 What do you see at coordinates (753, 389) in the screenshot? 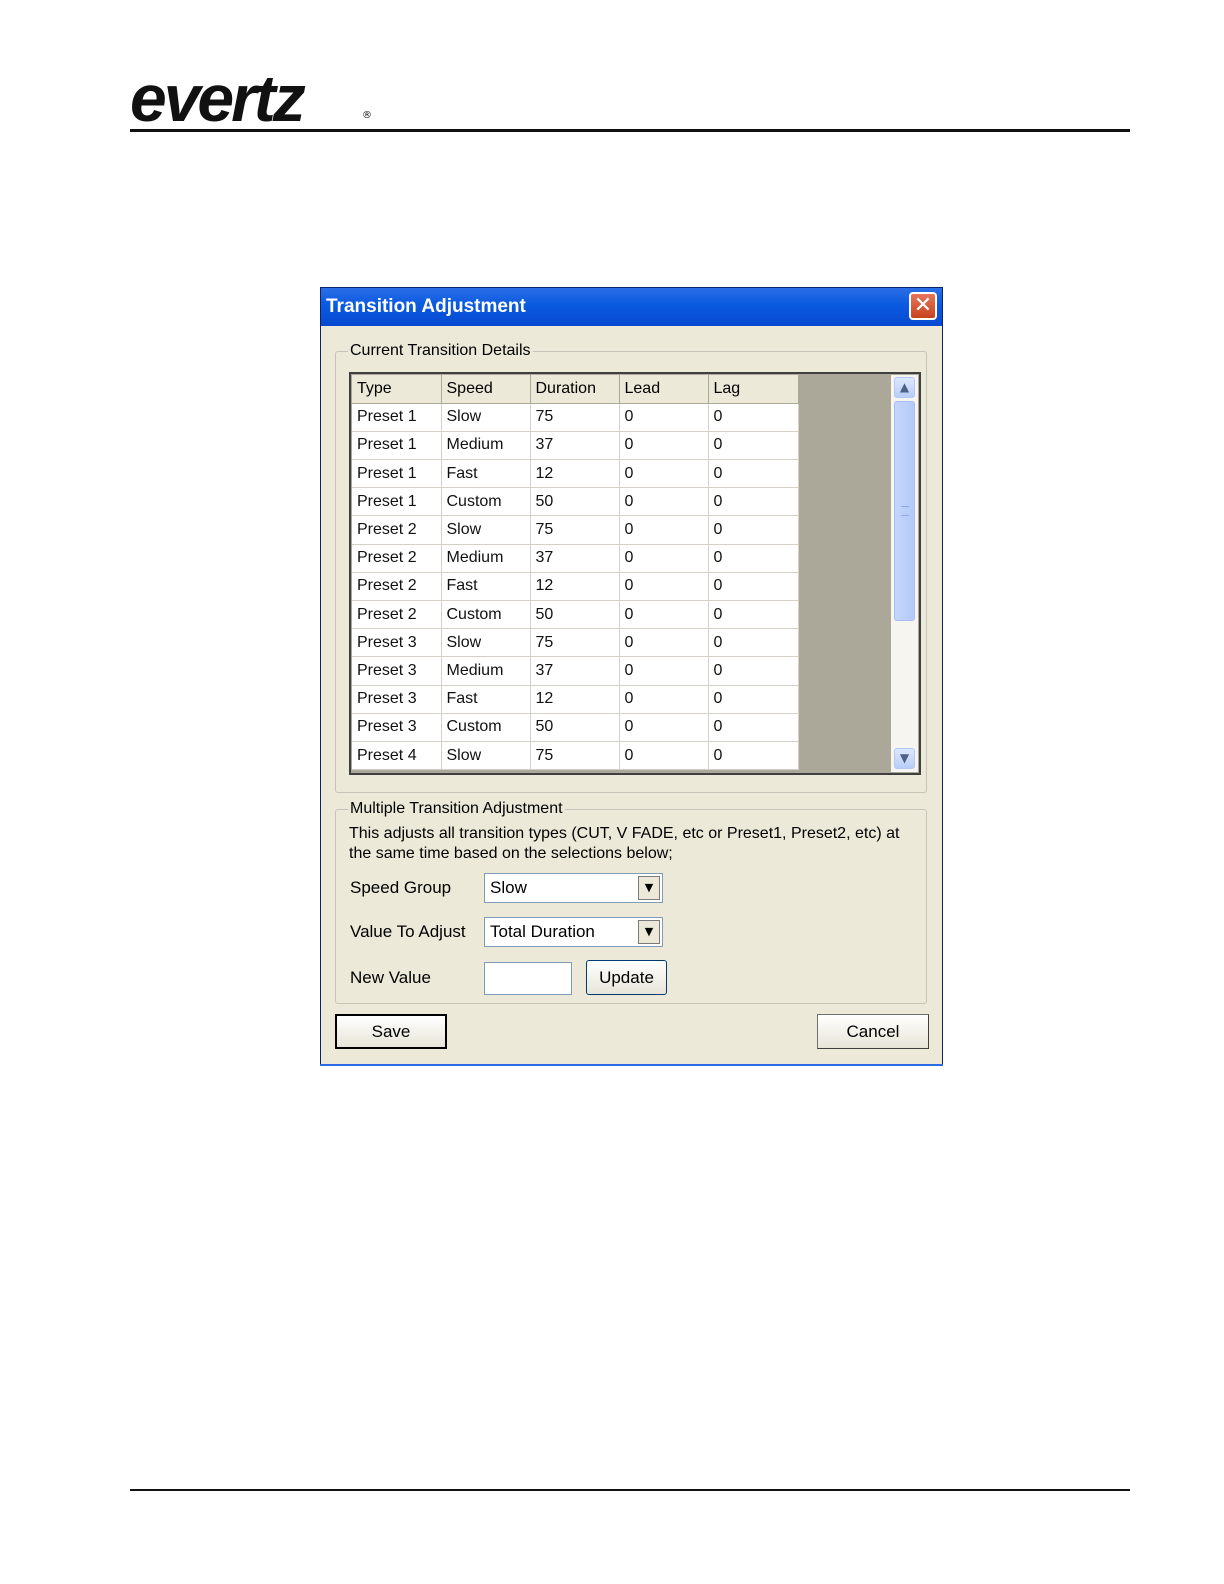
I see `column-header-lag: Lag` at bounding box center [753, 389].